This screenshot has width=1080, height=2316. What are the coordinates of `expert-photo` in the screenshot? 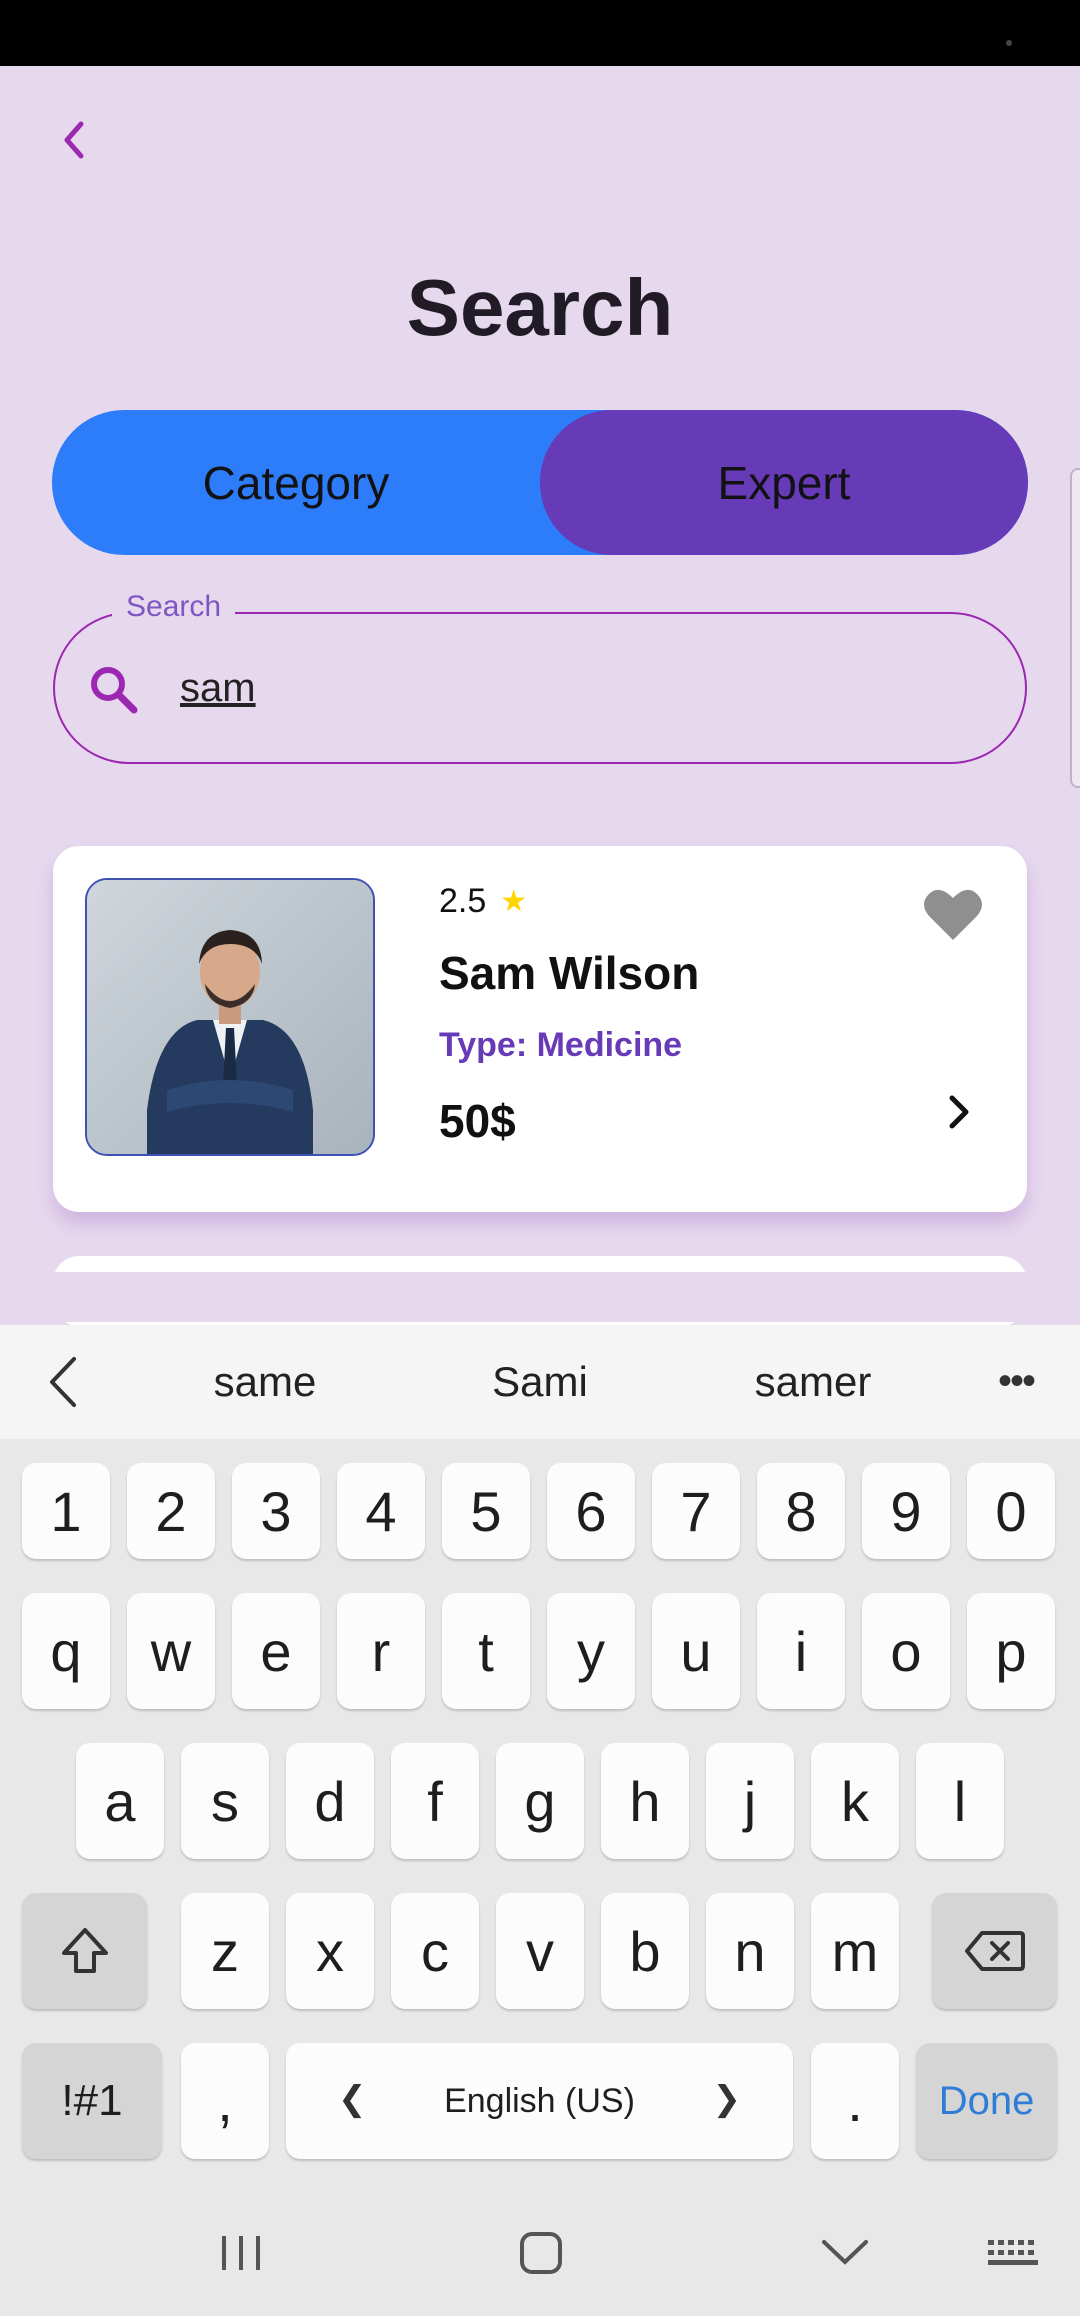 It's located at (230, 1017).